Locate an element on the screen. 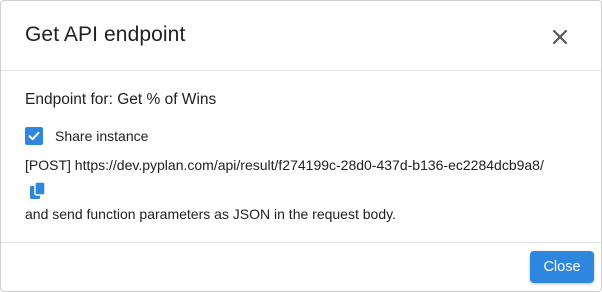  check-icon is located at coordinates (34, 136).